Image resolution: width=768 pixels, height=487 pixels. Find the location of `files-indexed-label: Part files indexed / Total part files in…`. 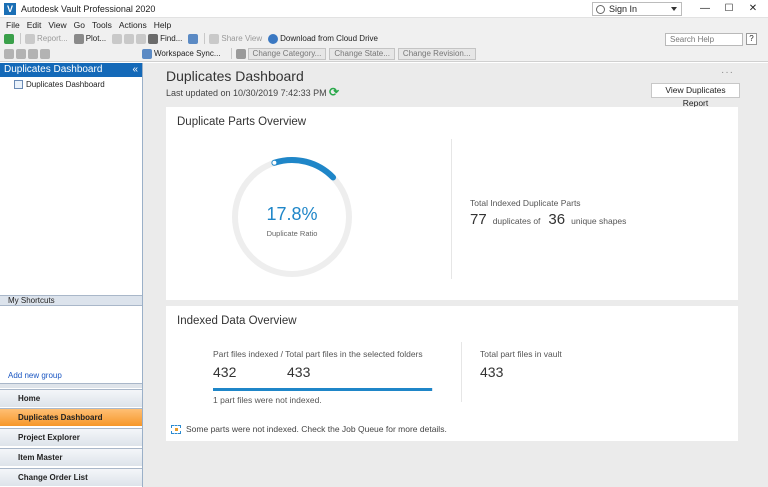

files-indexed-label: Part files indexed / Total part files in… is located at coordinates (318, 354).